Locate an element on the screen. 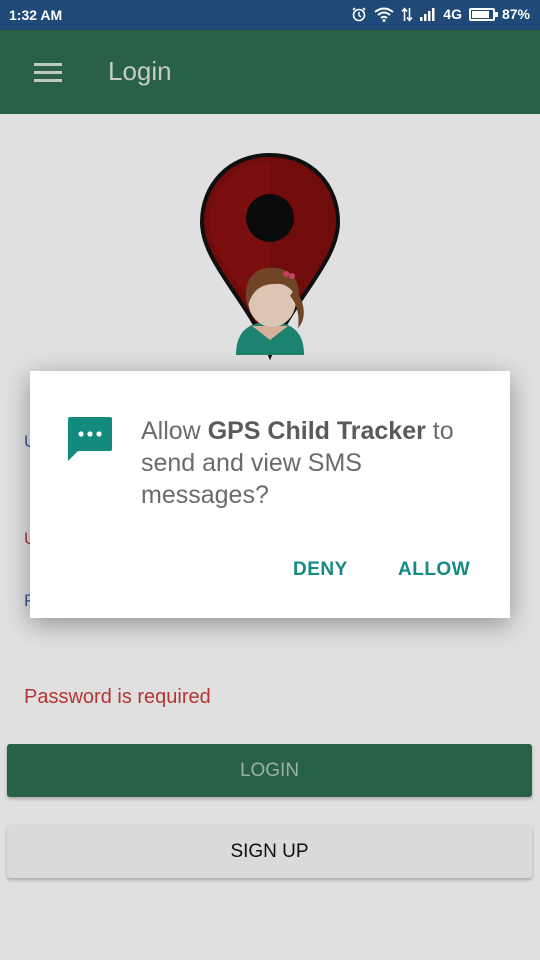 This screenshot has width=540, height=960. battery-level-fill is located at coordinates (480, 14).